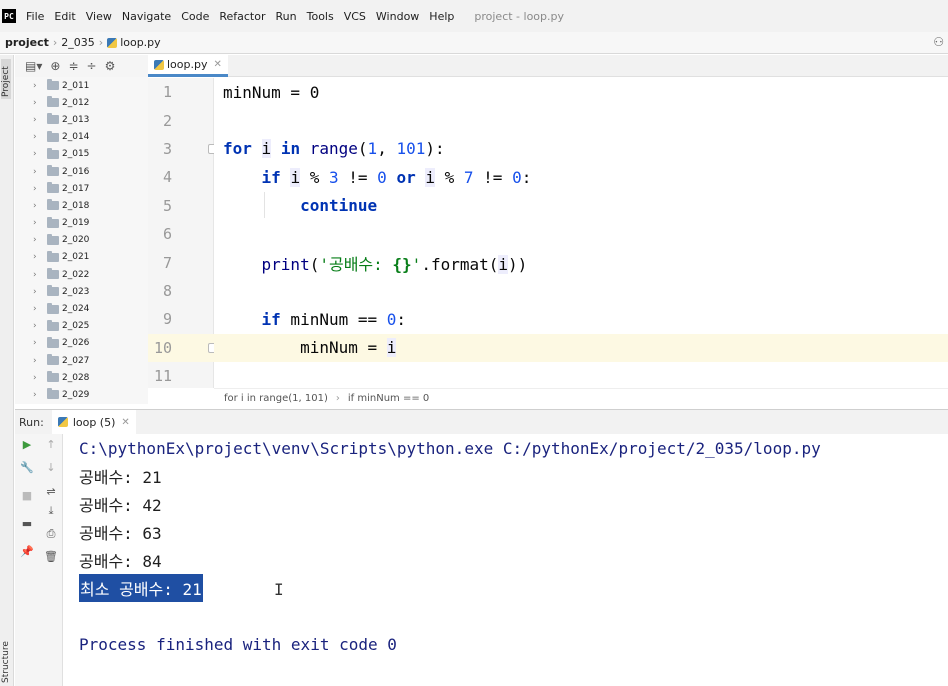 This screenshot has height=686, width=948. I want to click on console-line-selected: 최소 공배수: 21, so click(141, 588).